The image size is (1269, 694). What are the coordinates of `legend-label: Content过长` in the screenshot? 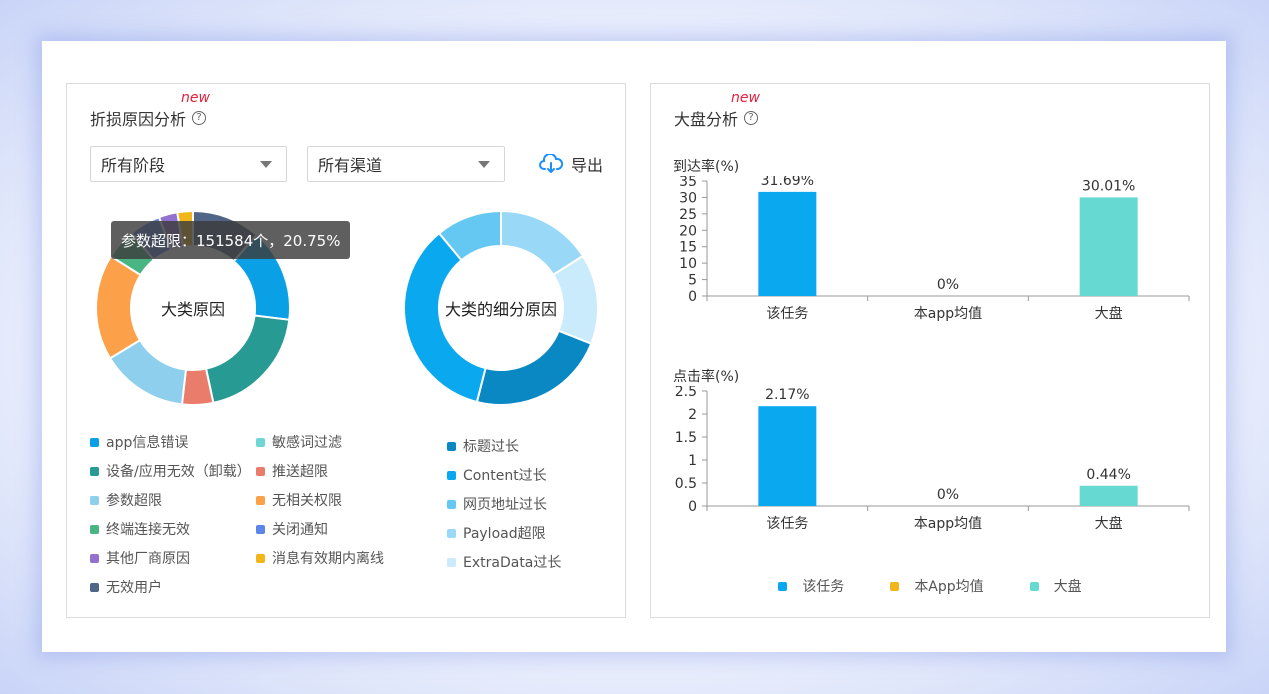 It's located at (505, 476).